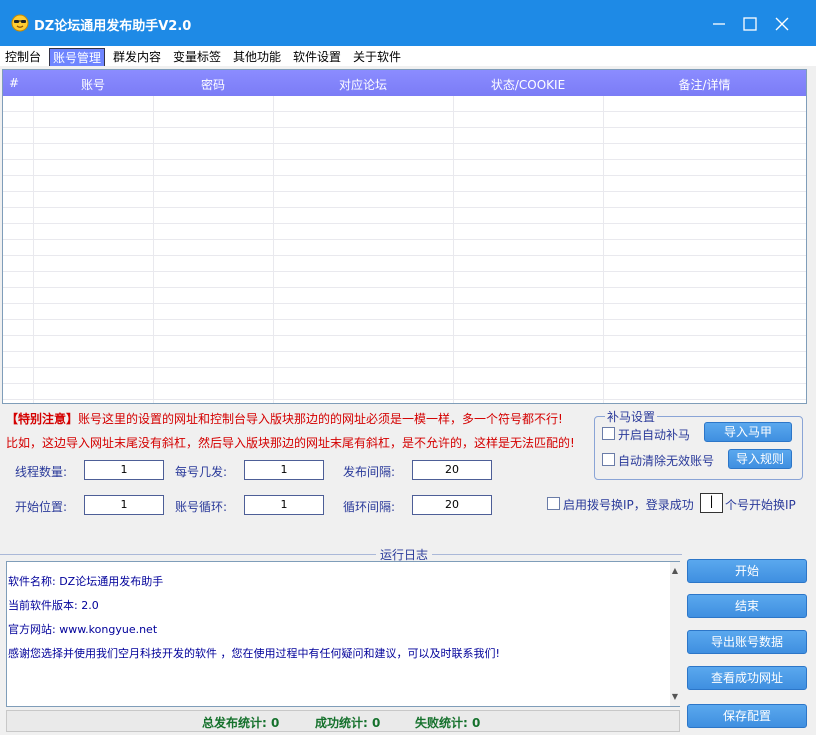  I want to click on status-bar: 总发布统计: 0 成功统计: 0 失败统计: 0, so click(343, 721).